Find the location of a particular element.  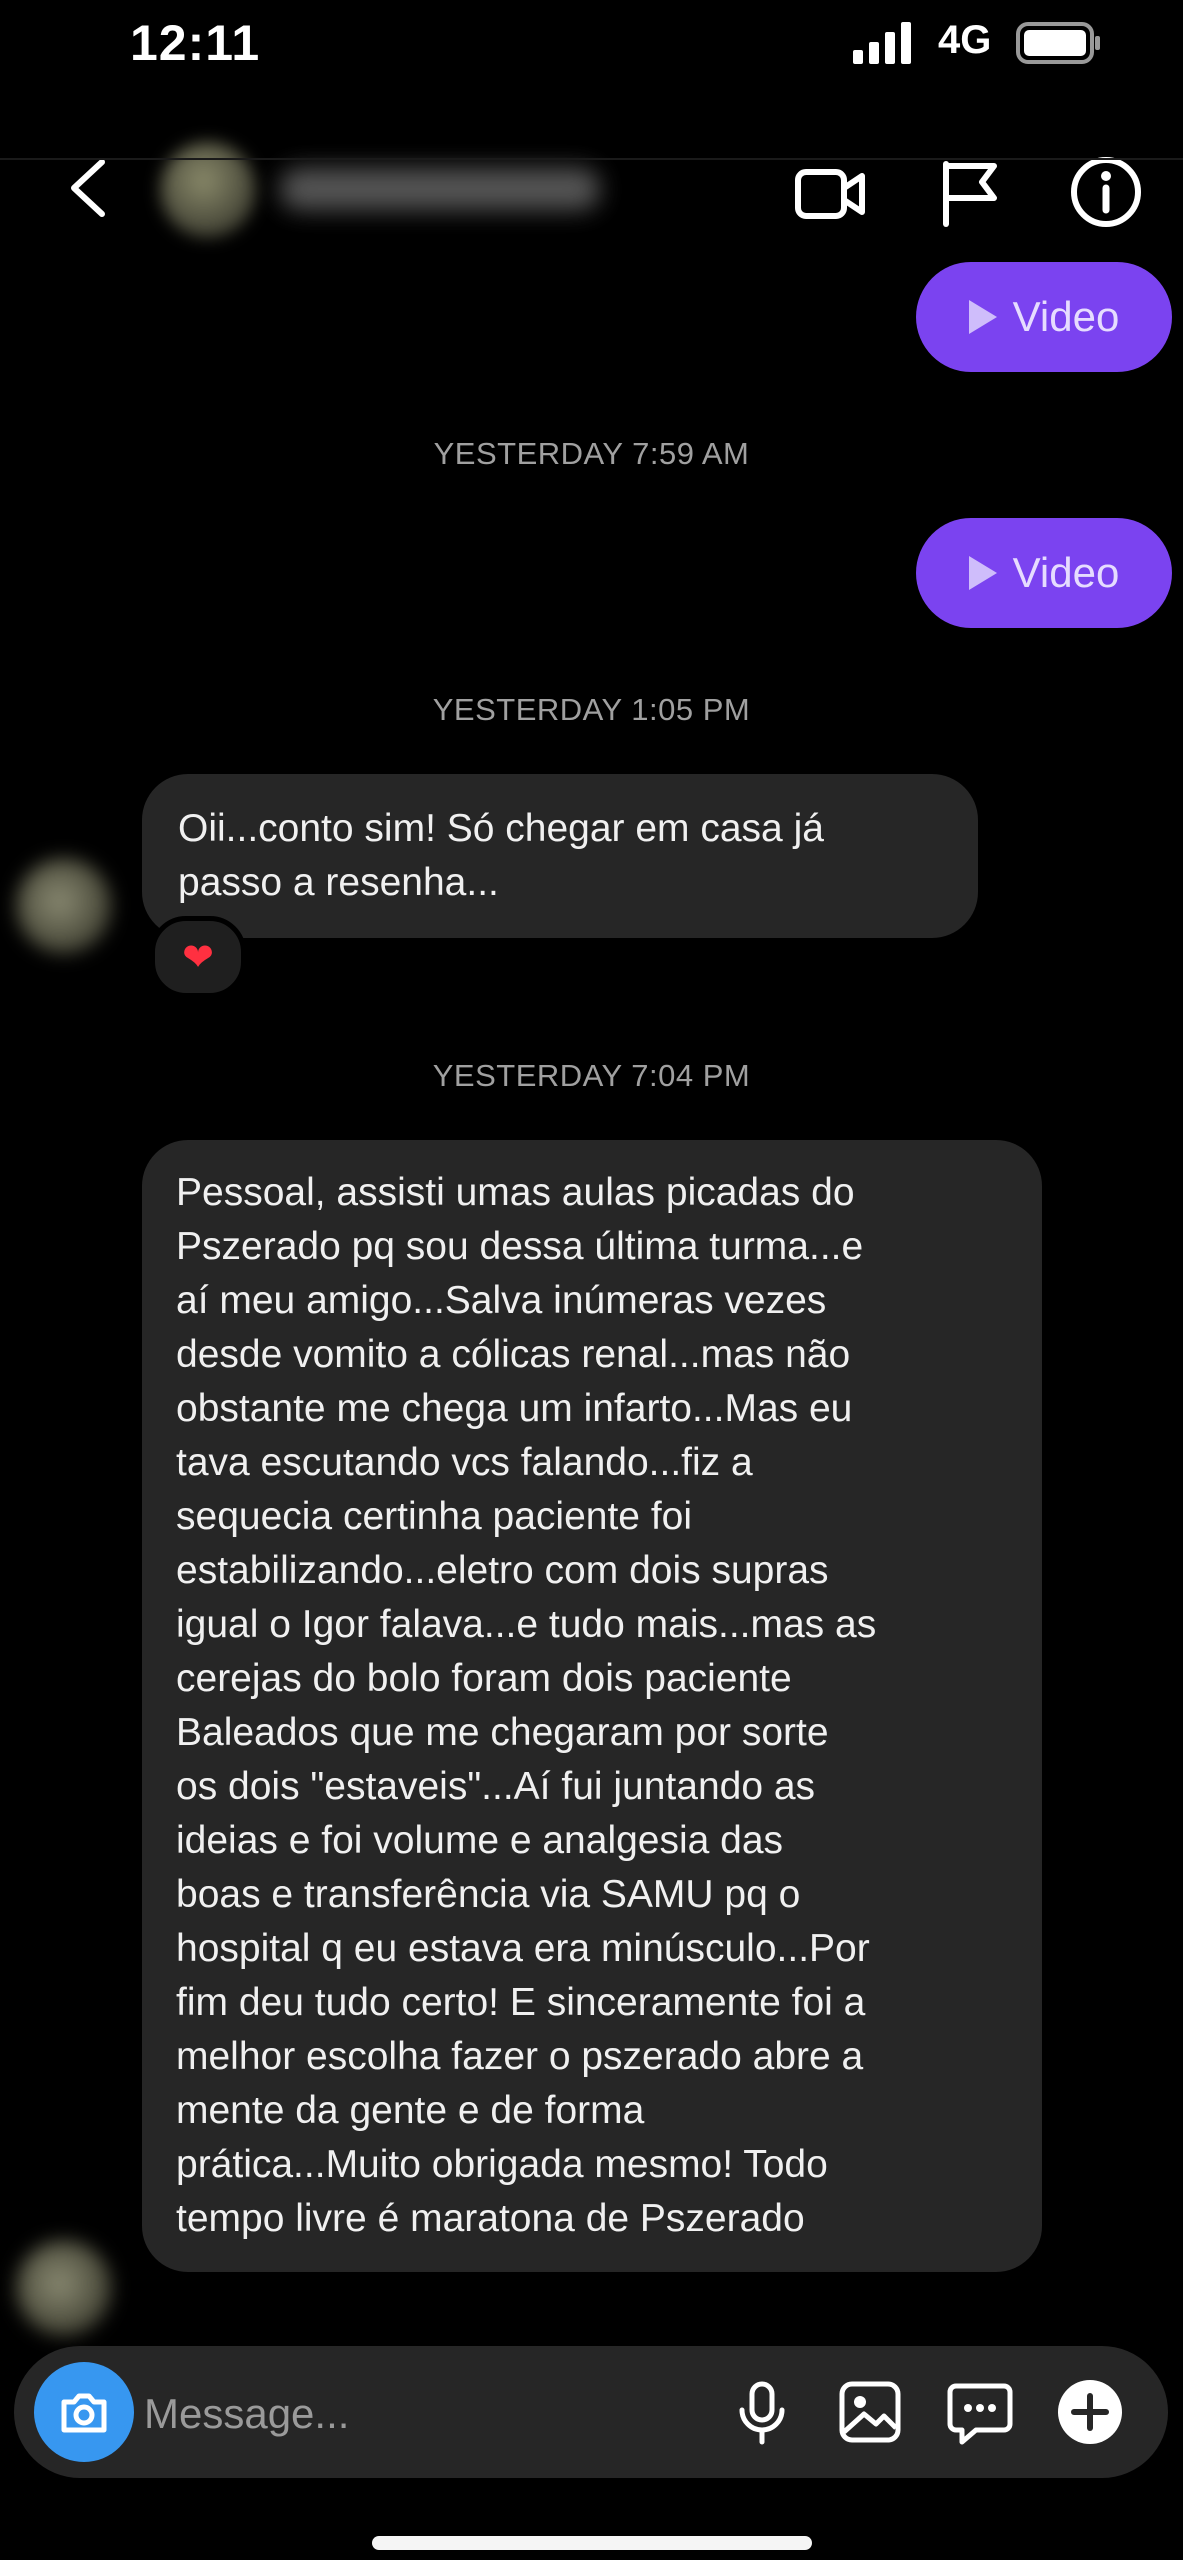

timestamp: YESTERDAY 7:59 AM is located at coordinates (591, 453).